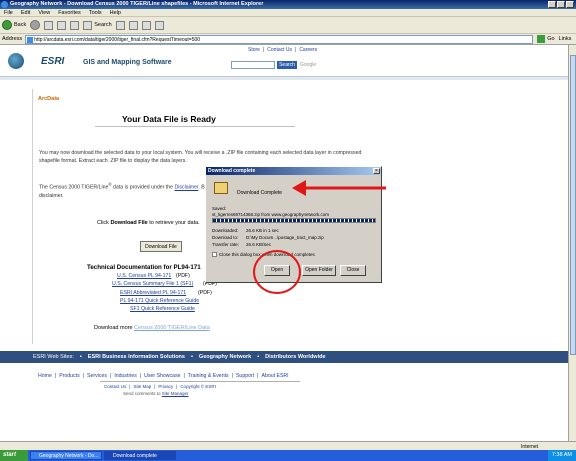 The height and width of the screenshot is (461, 576). I want to click on site-link-distributors: Distributors Worldwide, so click(295, 357).